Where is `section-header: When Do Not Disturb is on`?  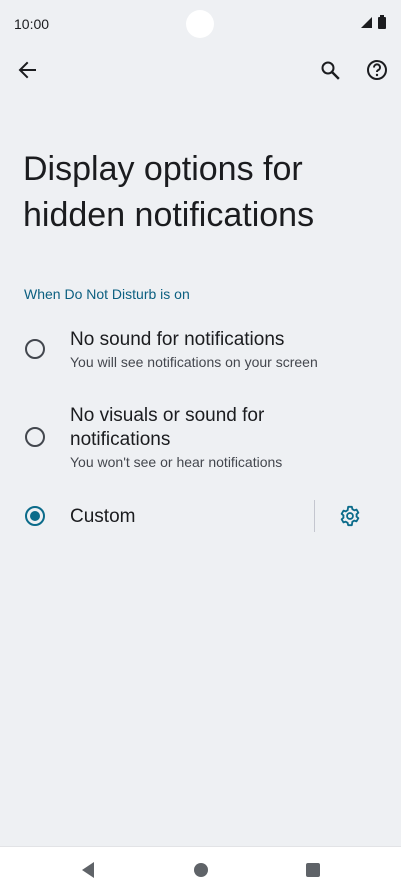
section-header: When Do Not Disturb is on is located at coordinates (107, 294).